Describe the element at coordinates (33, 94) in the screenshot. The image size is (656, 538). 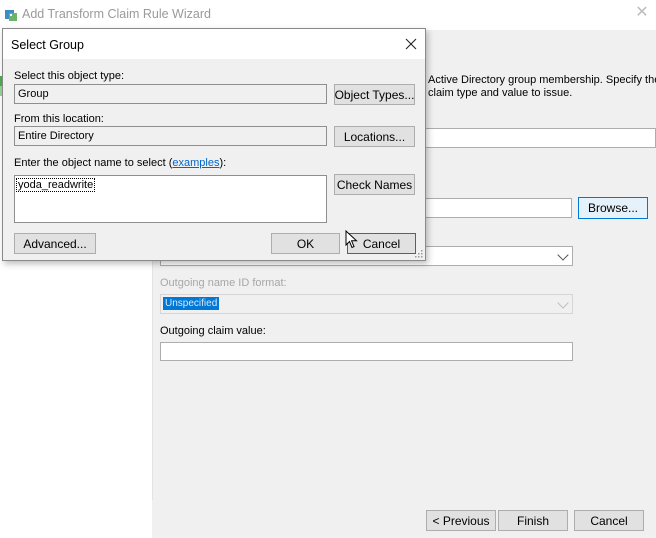
I see `object-type-value: Group` at that location.